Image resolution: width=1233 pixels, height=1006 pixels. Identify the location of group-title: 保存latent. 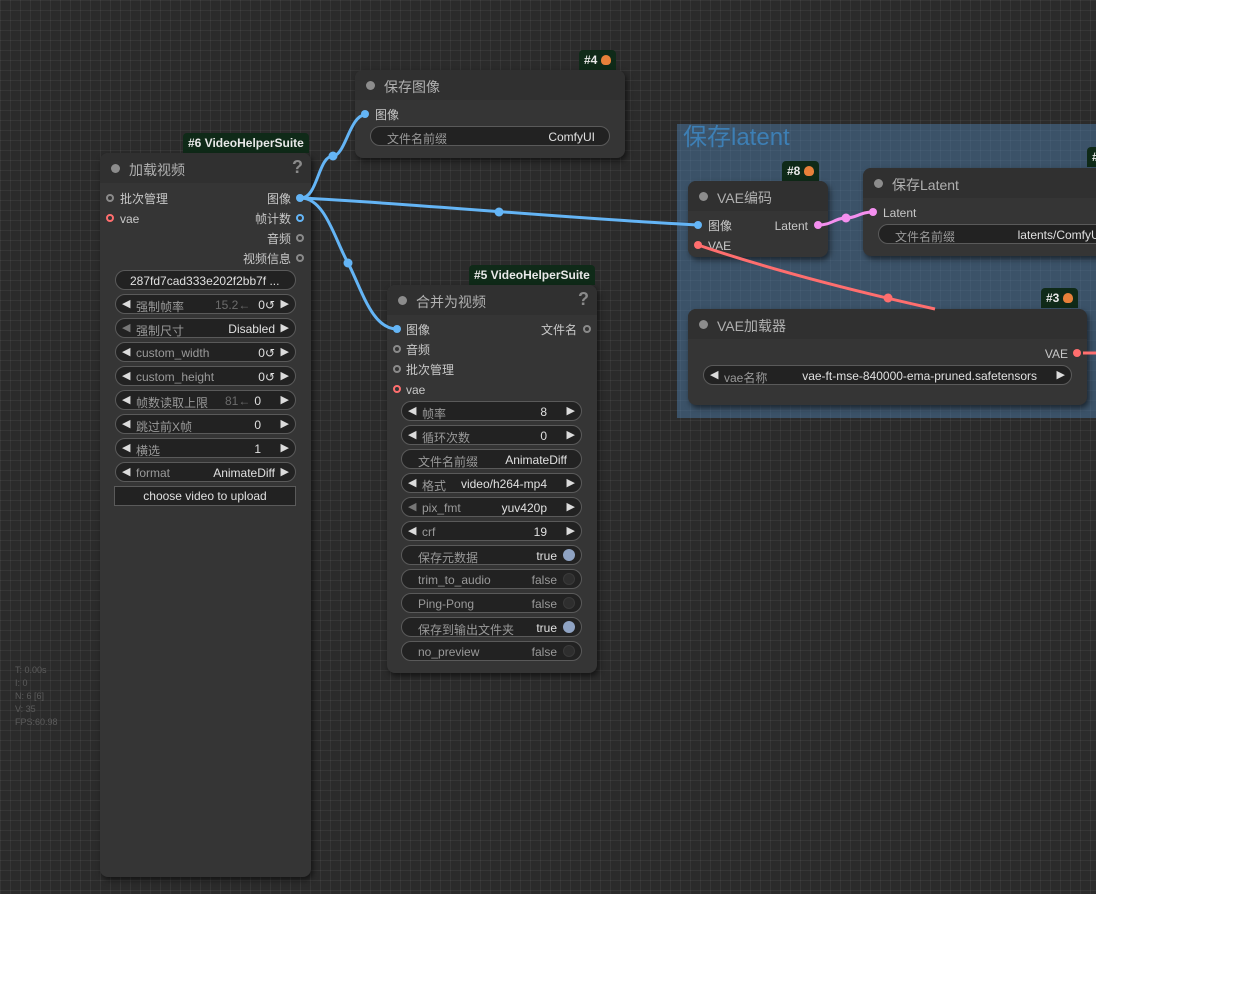
(736, 138).